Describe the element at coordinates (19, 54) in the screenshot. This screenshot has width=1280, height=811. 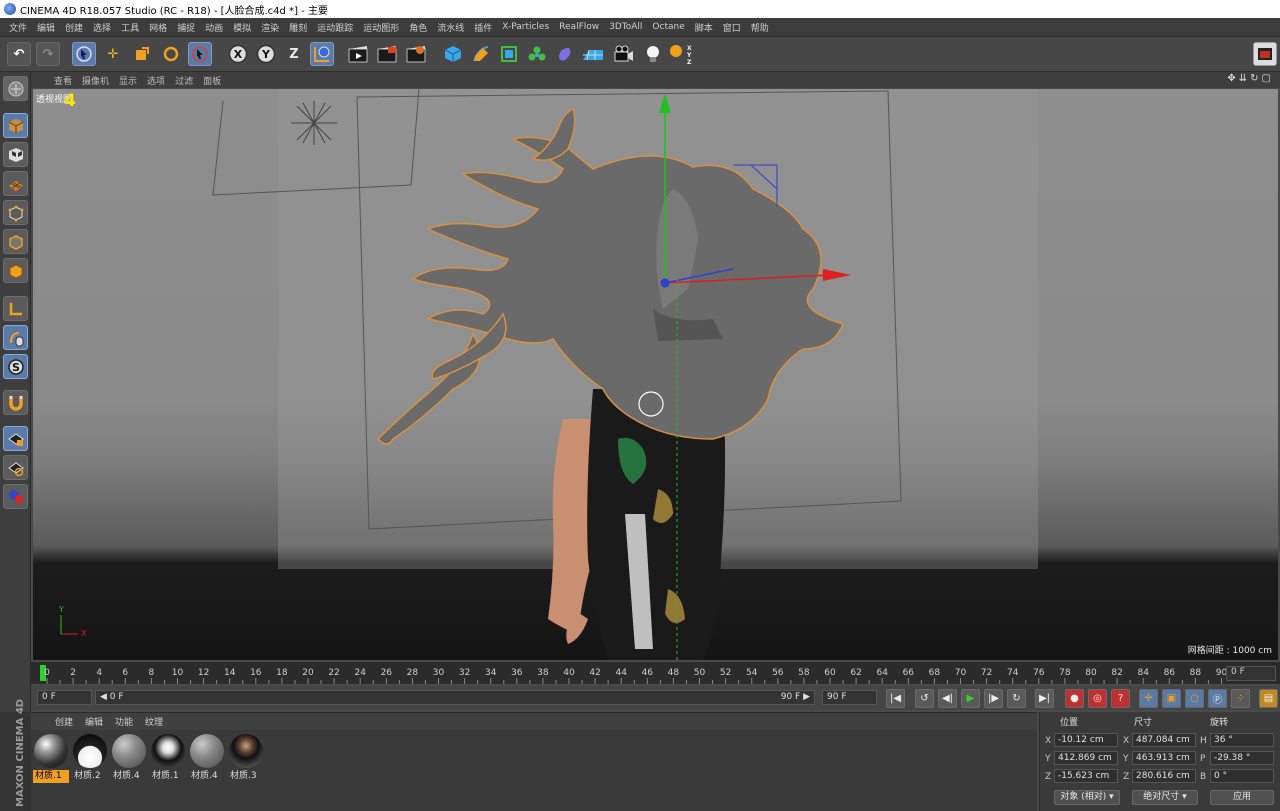
I see `undo-icon: ↶` at that location.